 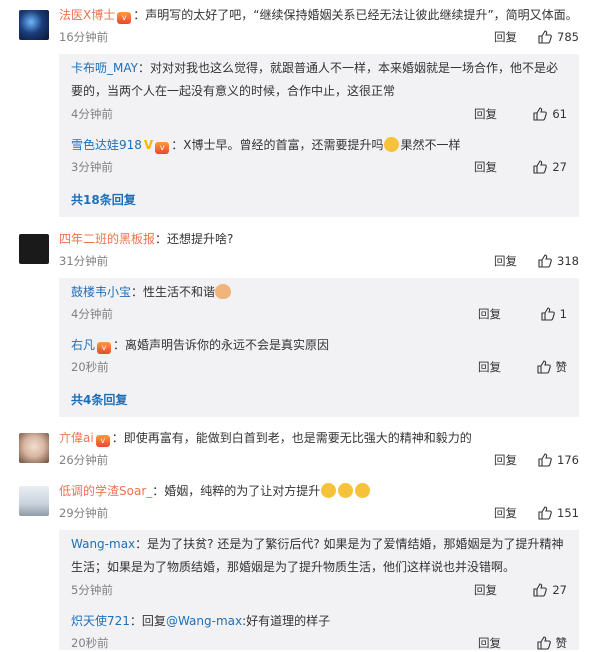 I want to click on reply-username: Wang-max, so click(x=103, y=544).